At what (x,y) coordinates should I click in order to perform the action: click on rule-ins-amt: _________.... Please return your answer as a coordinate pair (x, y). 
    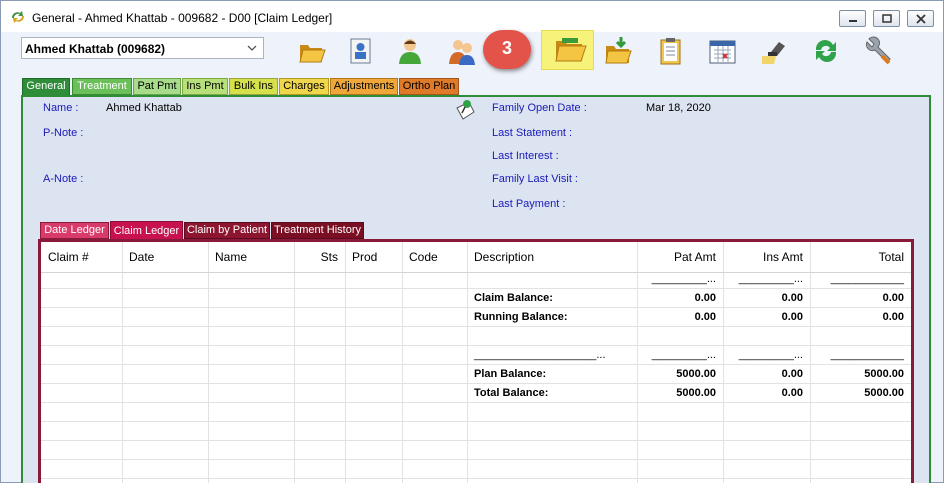
    Looking at the image, I should click on (770, 279).